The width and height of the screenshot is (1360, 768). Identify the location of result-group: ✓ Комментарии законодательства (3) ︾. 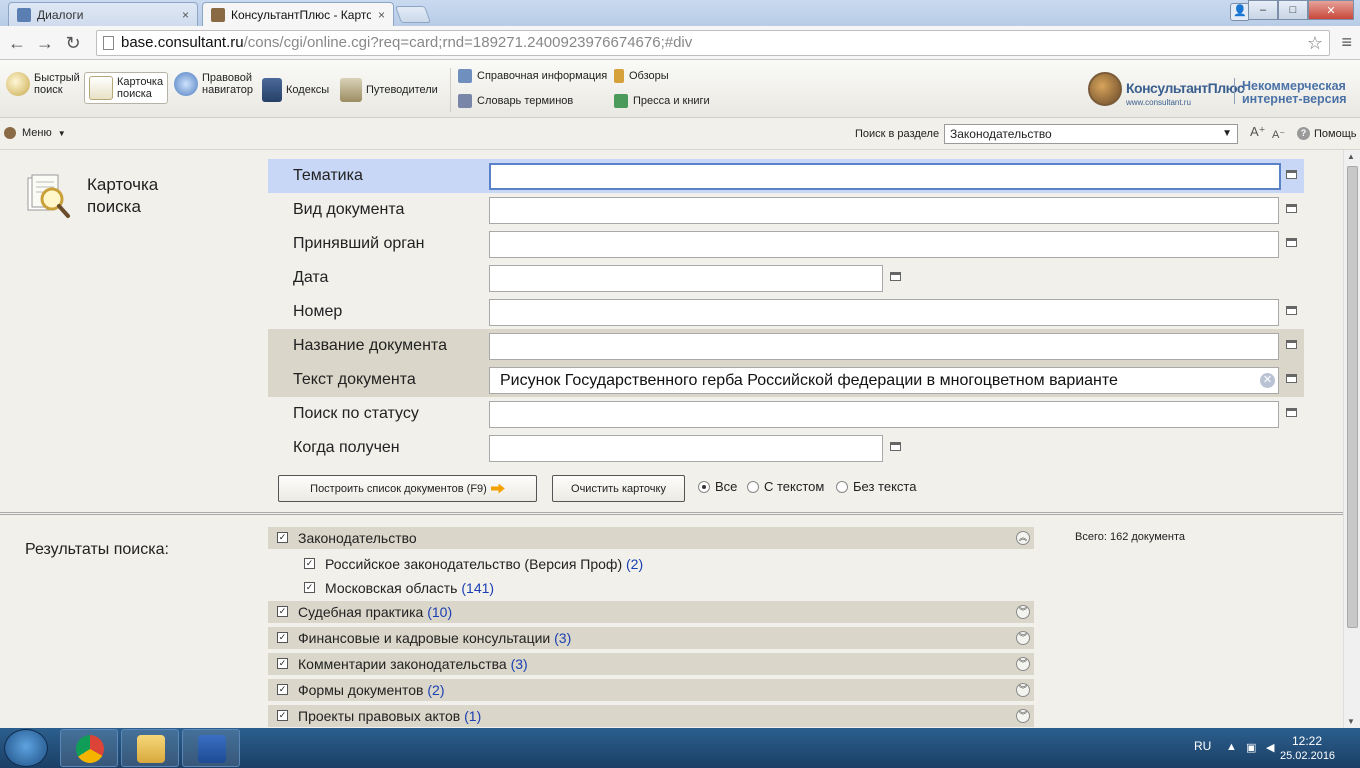
(651, 664).